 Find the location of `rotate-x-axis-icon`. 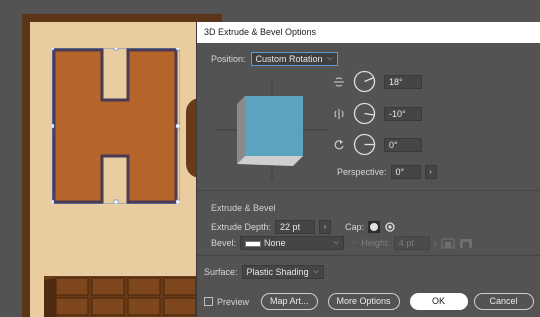

rotate-x-axis-icon is located at coordinates (339, 81).